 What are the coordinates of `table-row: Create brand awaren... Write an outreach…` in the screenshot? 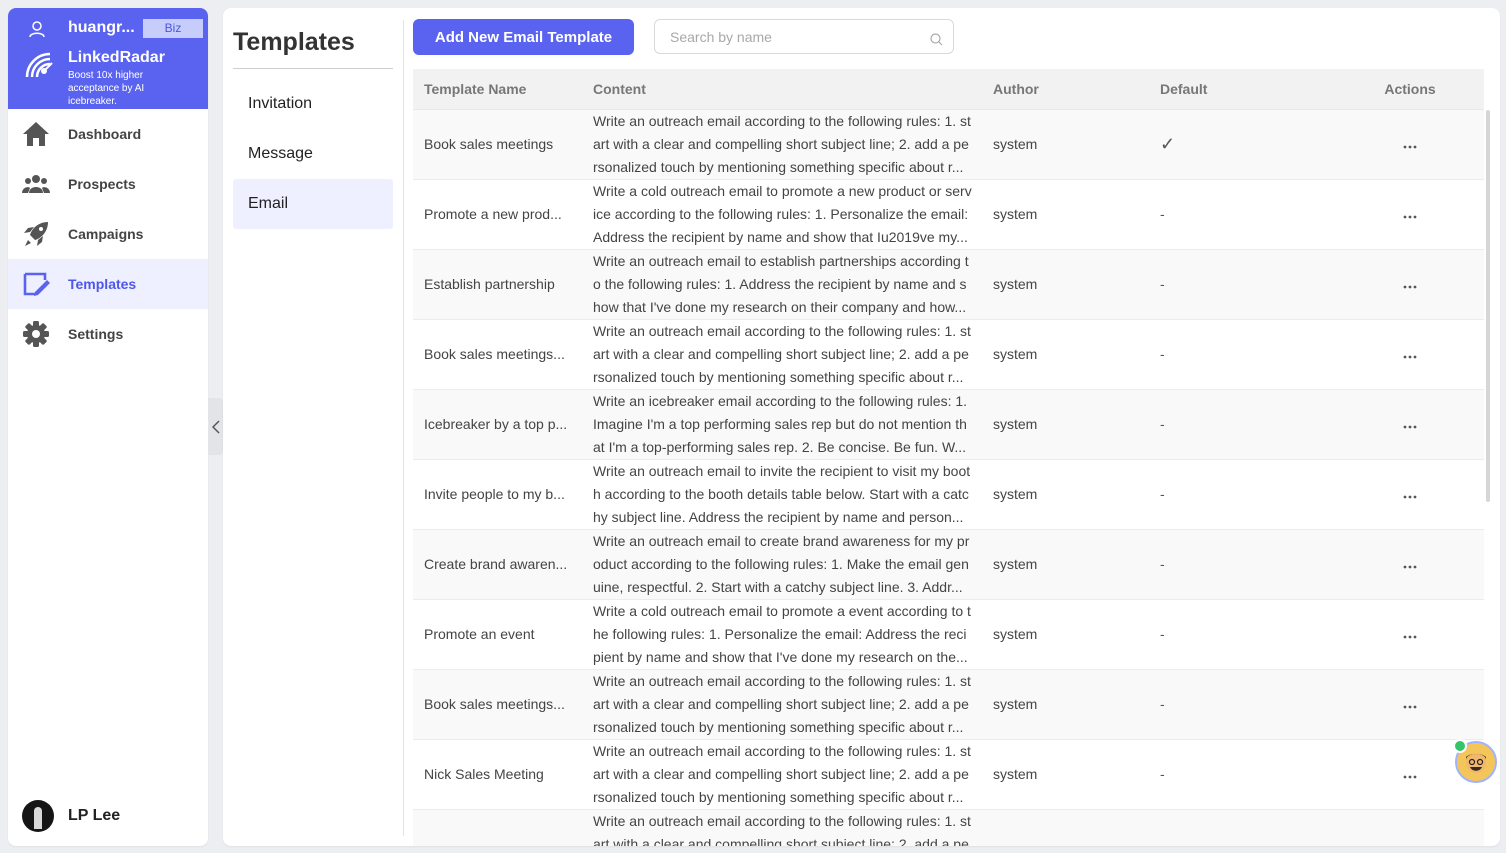 It's located at (948, 564).